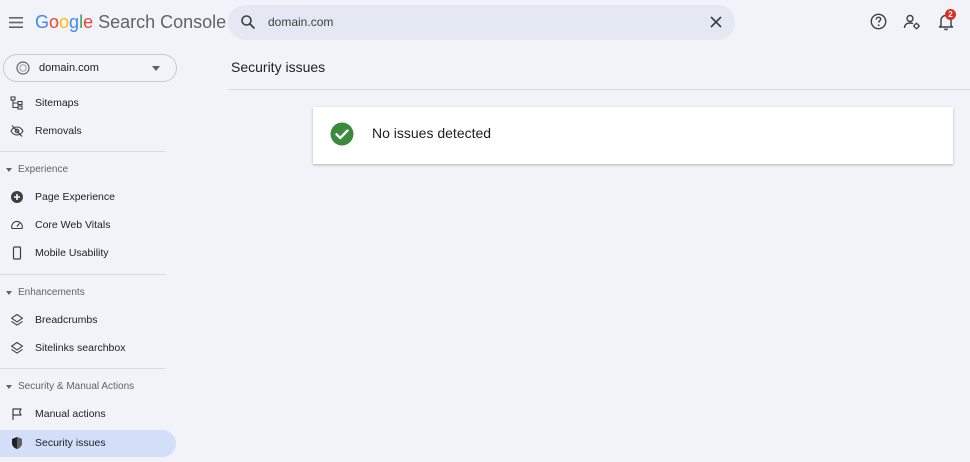  Describe the element at coordinates (17, 197) in the screenshot. I see `plus-circle-icon` at that location.